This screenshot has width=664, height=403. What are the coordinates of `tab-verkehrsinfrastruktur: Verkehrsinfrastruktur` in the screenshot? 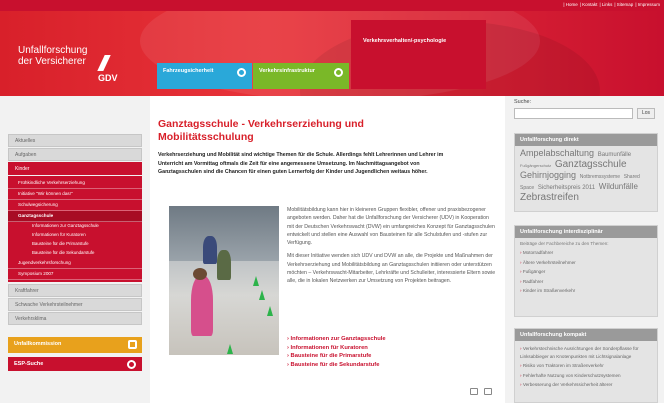 It's located at (301, 76).